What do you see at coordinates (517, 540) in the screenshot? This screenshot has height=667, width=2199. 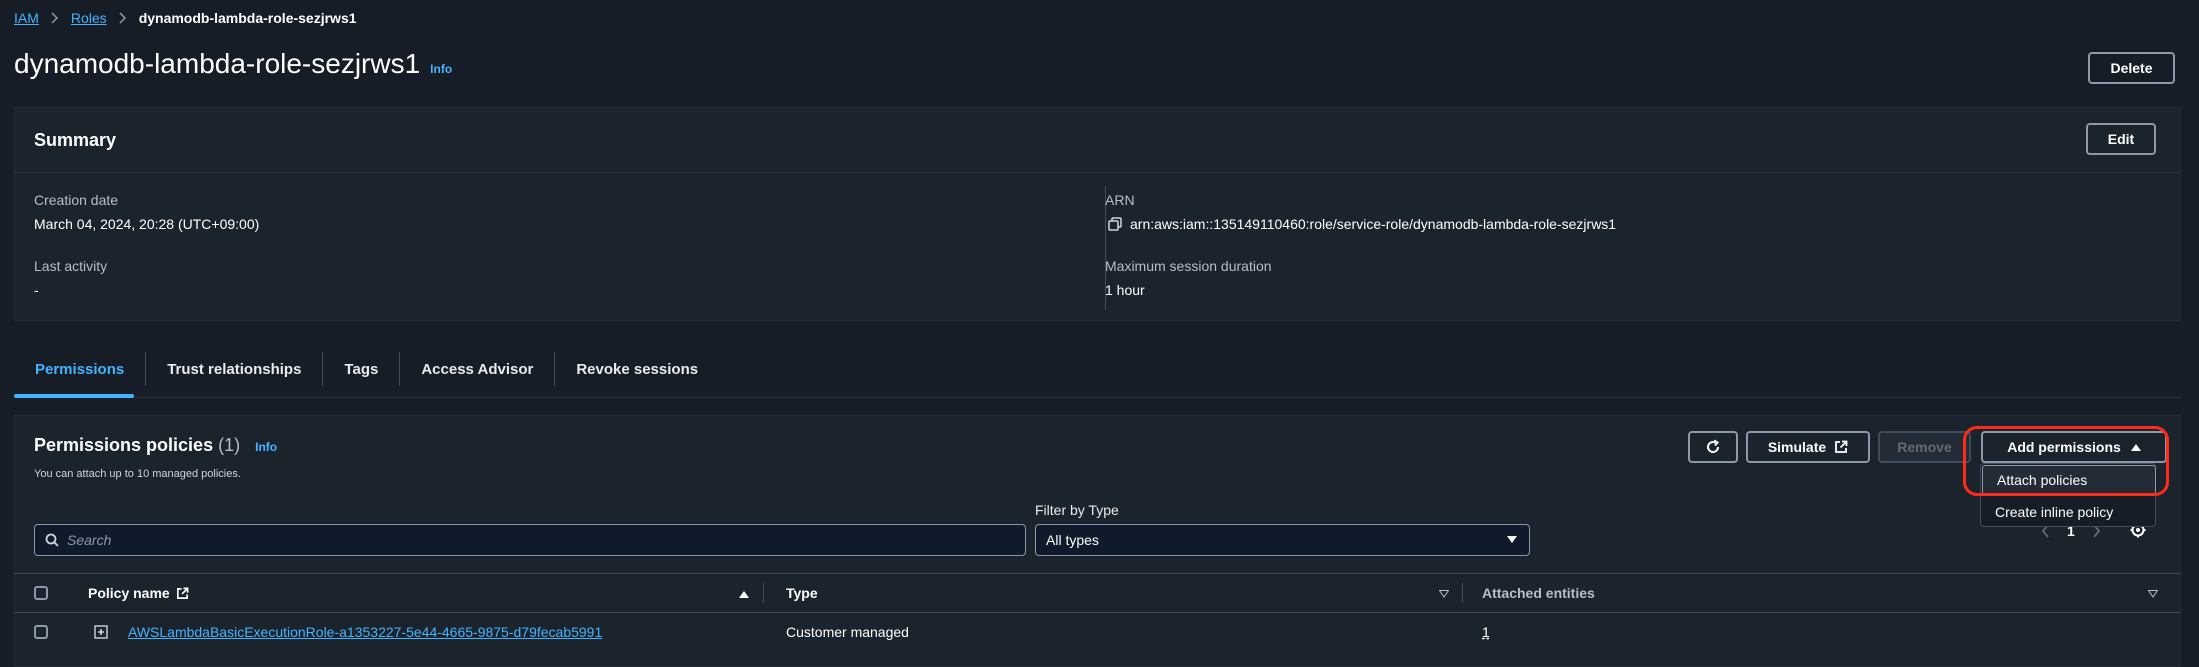 I see `search-input` at bounding box center [517, 540].